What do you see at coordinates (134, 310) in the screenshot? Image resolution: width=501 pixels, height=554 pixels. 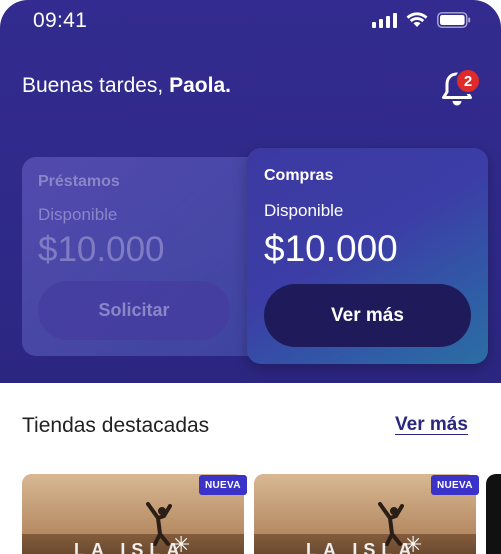 I see `solicitar-button: Solicitar` at bounding box center [134, 310].